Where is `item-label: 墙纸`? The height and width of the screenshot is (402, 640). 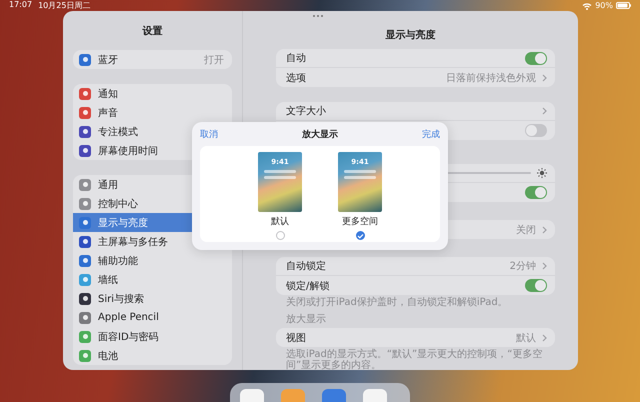 item-label: 墙纸 is located at coordinates (108, 280).